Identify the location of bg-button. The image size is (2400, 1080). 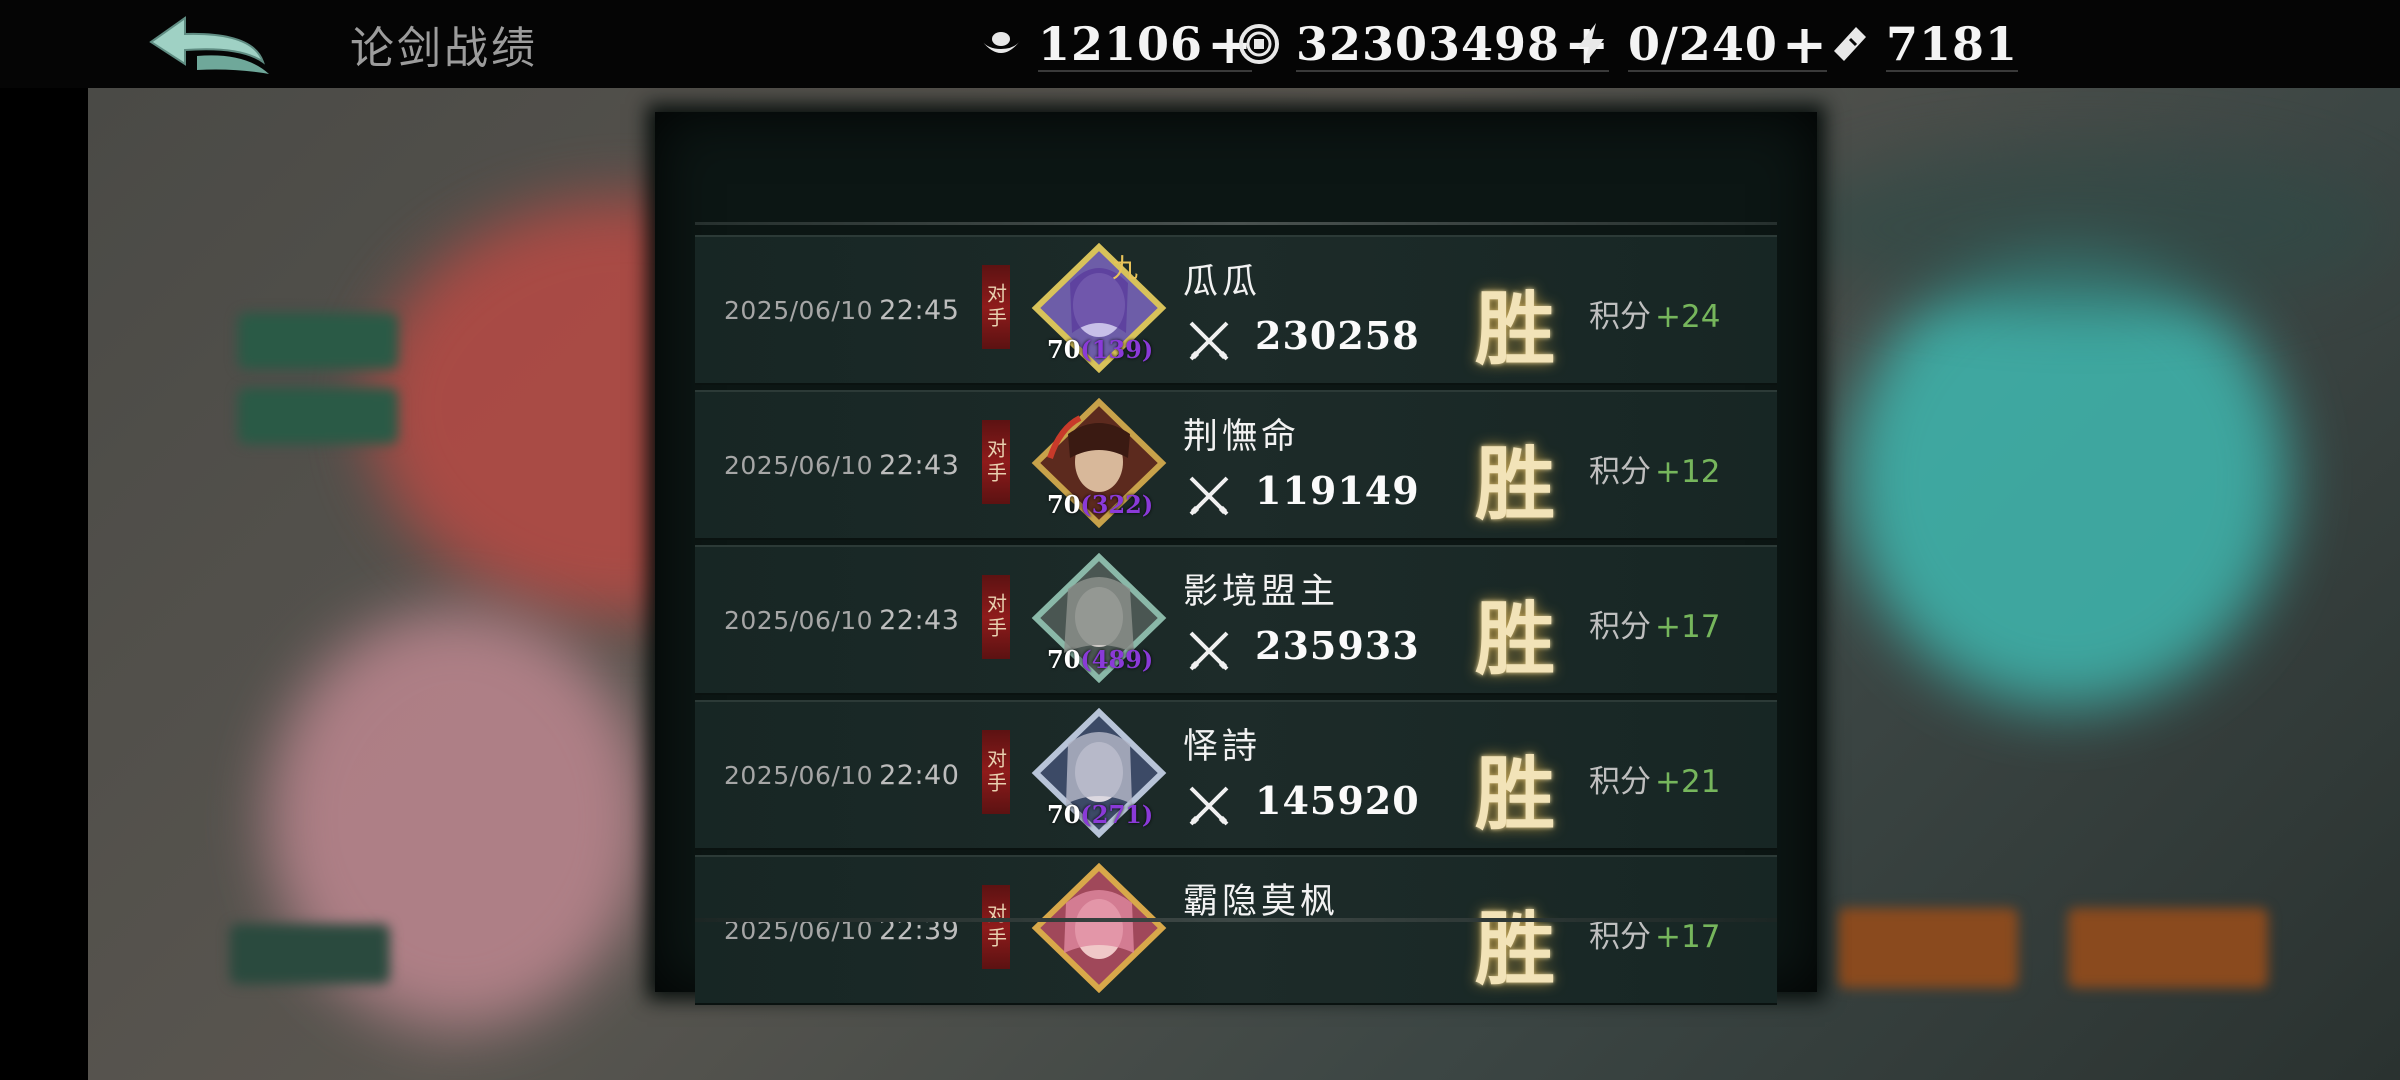
(310, 954).